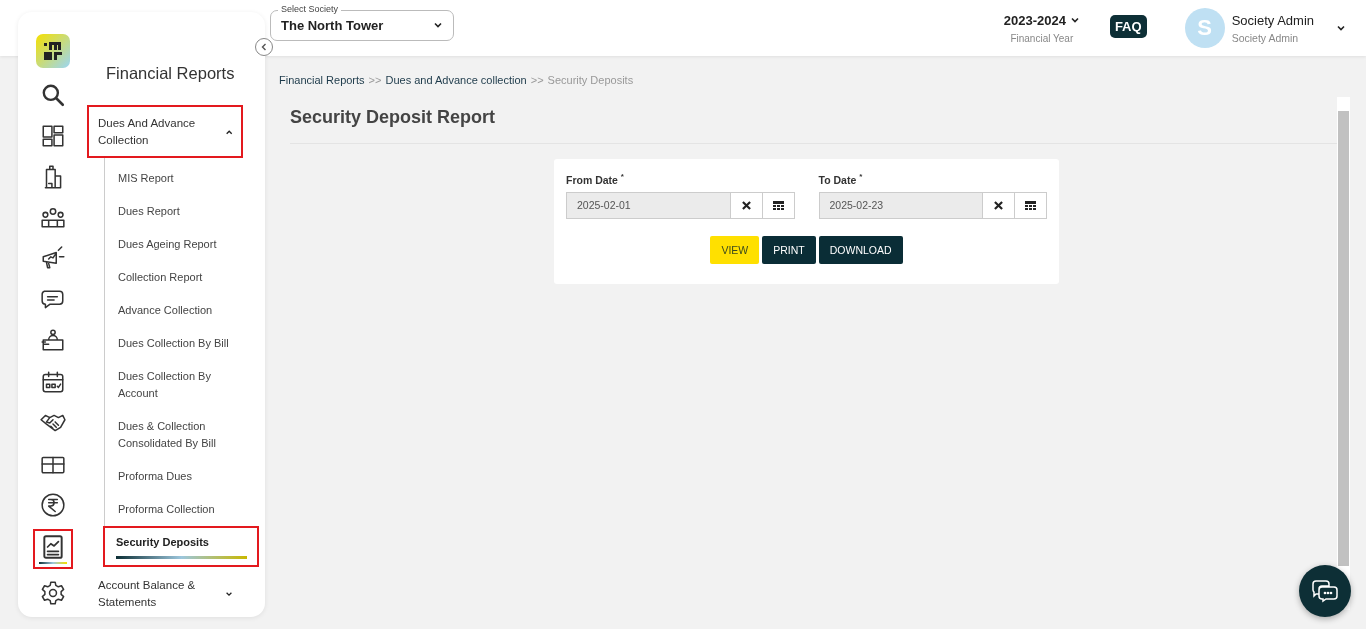 The width and height of the screenshot is (1366, 629). I want to click on nav-item: Dues Ageing Report, so click(183, 244).